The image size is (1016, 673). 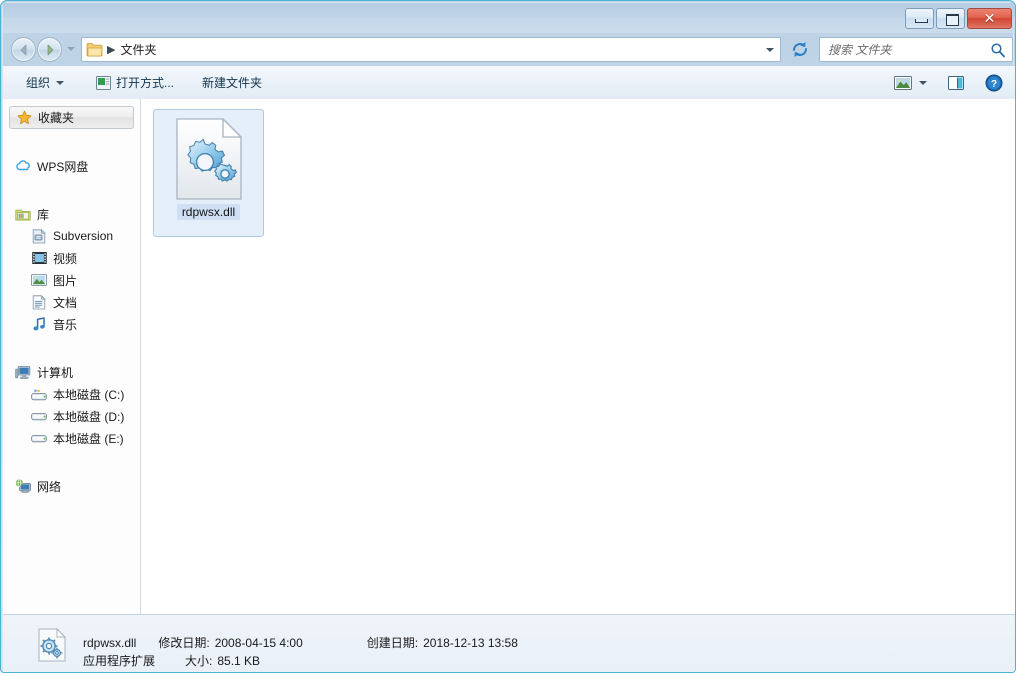 What do you see at coordinates (23, 214) in the screenshot?
I see `library-icon` at bounding box center [23, 214].